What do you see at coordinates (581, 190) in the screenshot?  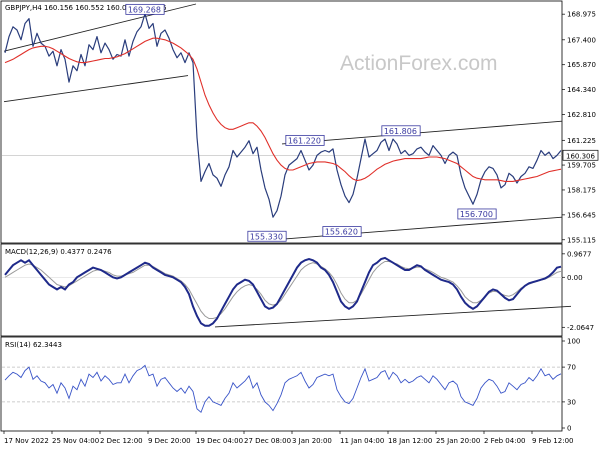 I see `price-tick-label: 158.175` at bounding box center [581, 190].